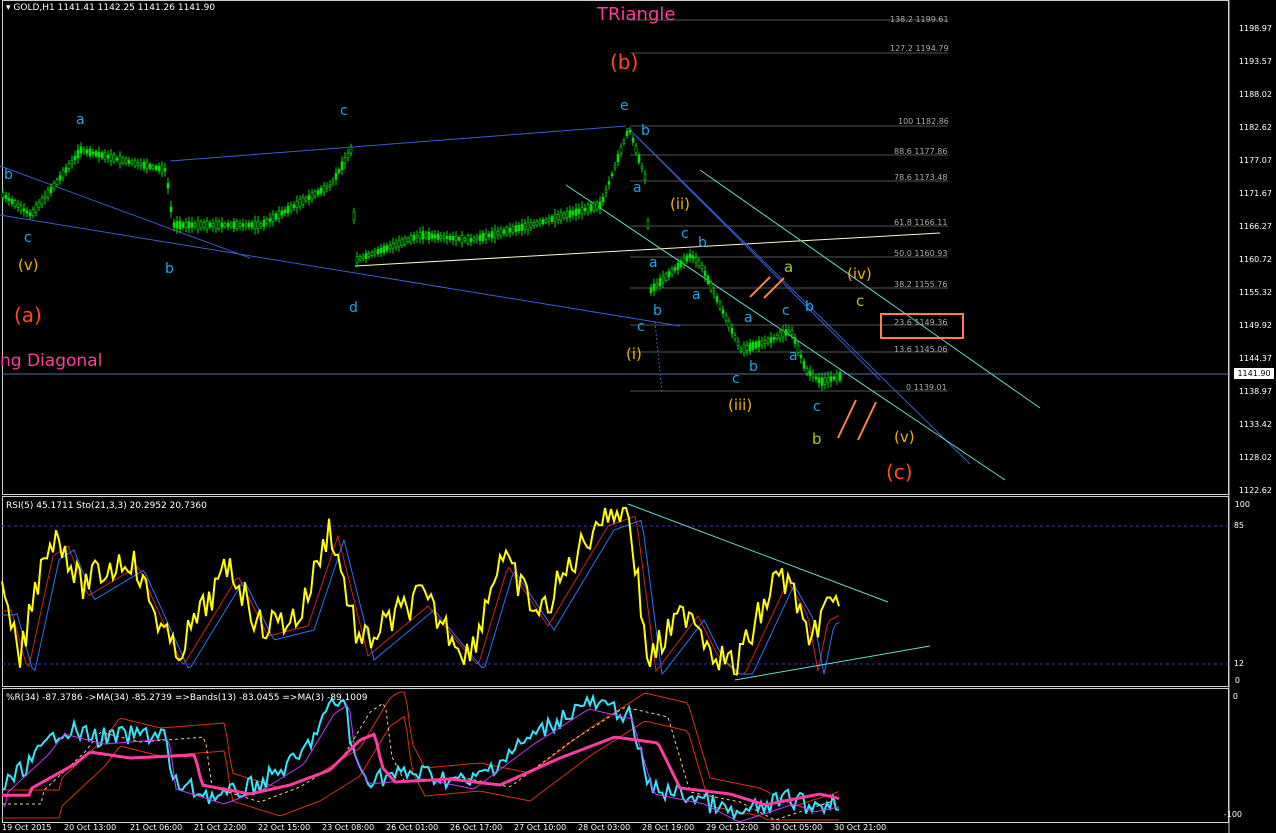 Image resolution: width=1276 pixels, height=833 pixels. I want to click on price-axis-label: 1155.32, so click(1255, 292).